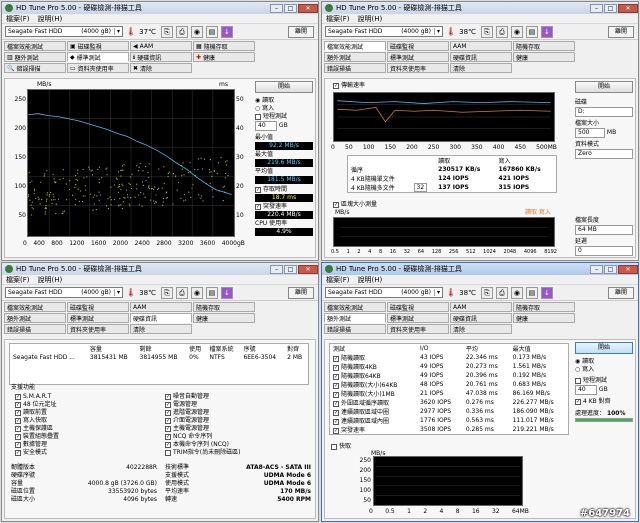  What do you see at coordinates (35, 68) in the screenshot?
I see `tab-error-scan: 🔍 錯誤掃描` at bounding box center [35, 68].